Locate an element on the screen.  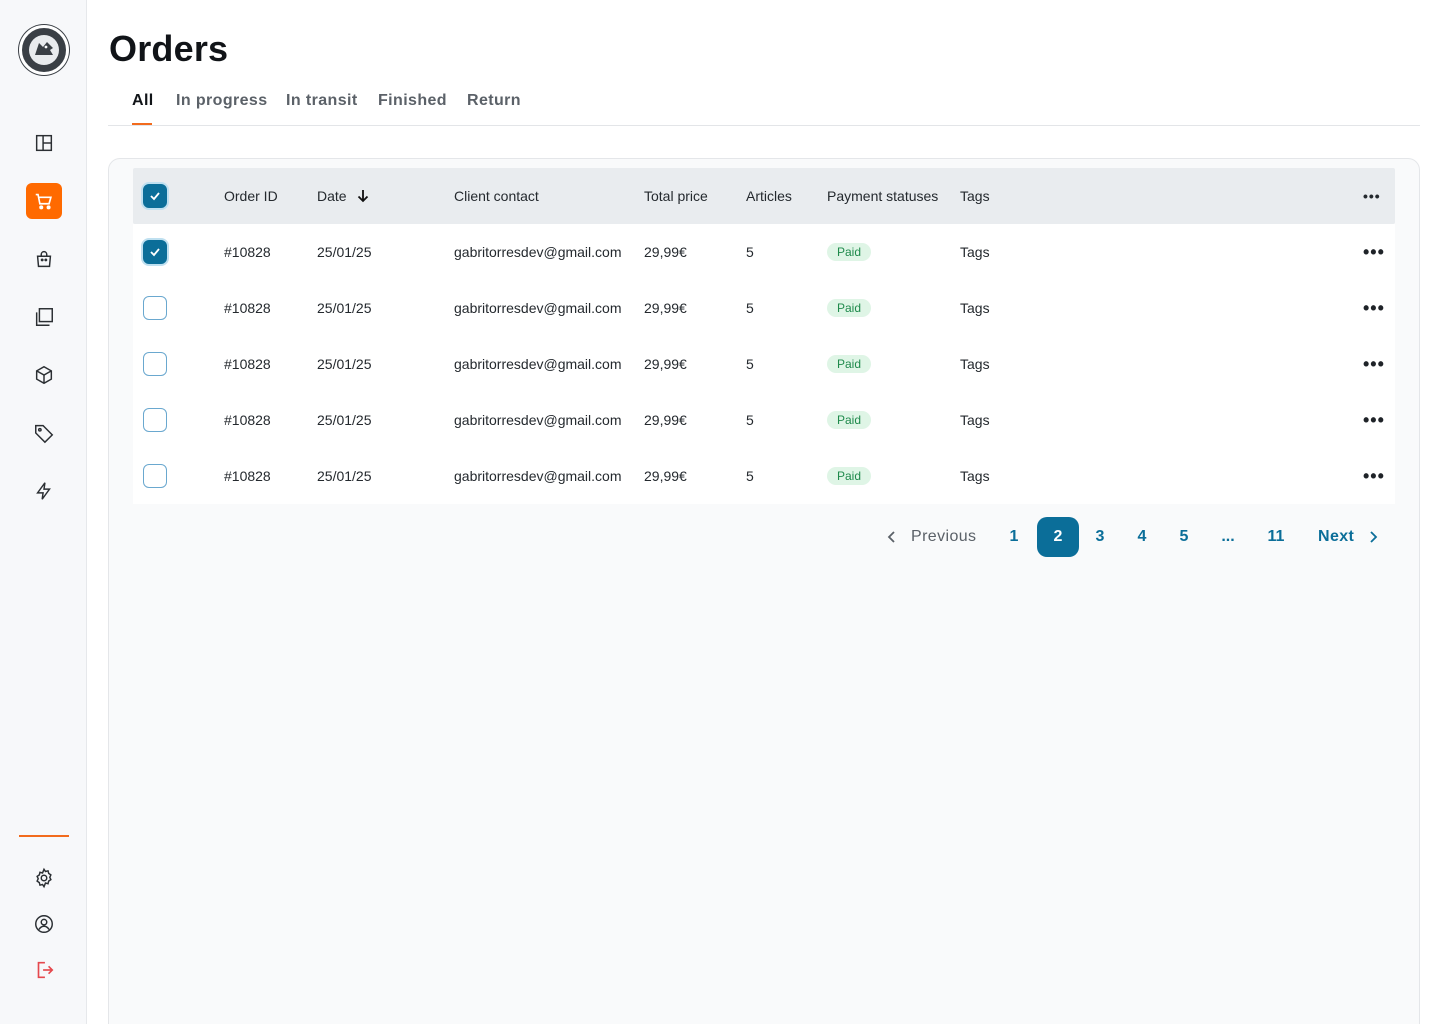
header-order-id: Order ID is located at coordinates (251, 196).